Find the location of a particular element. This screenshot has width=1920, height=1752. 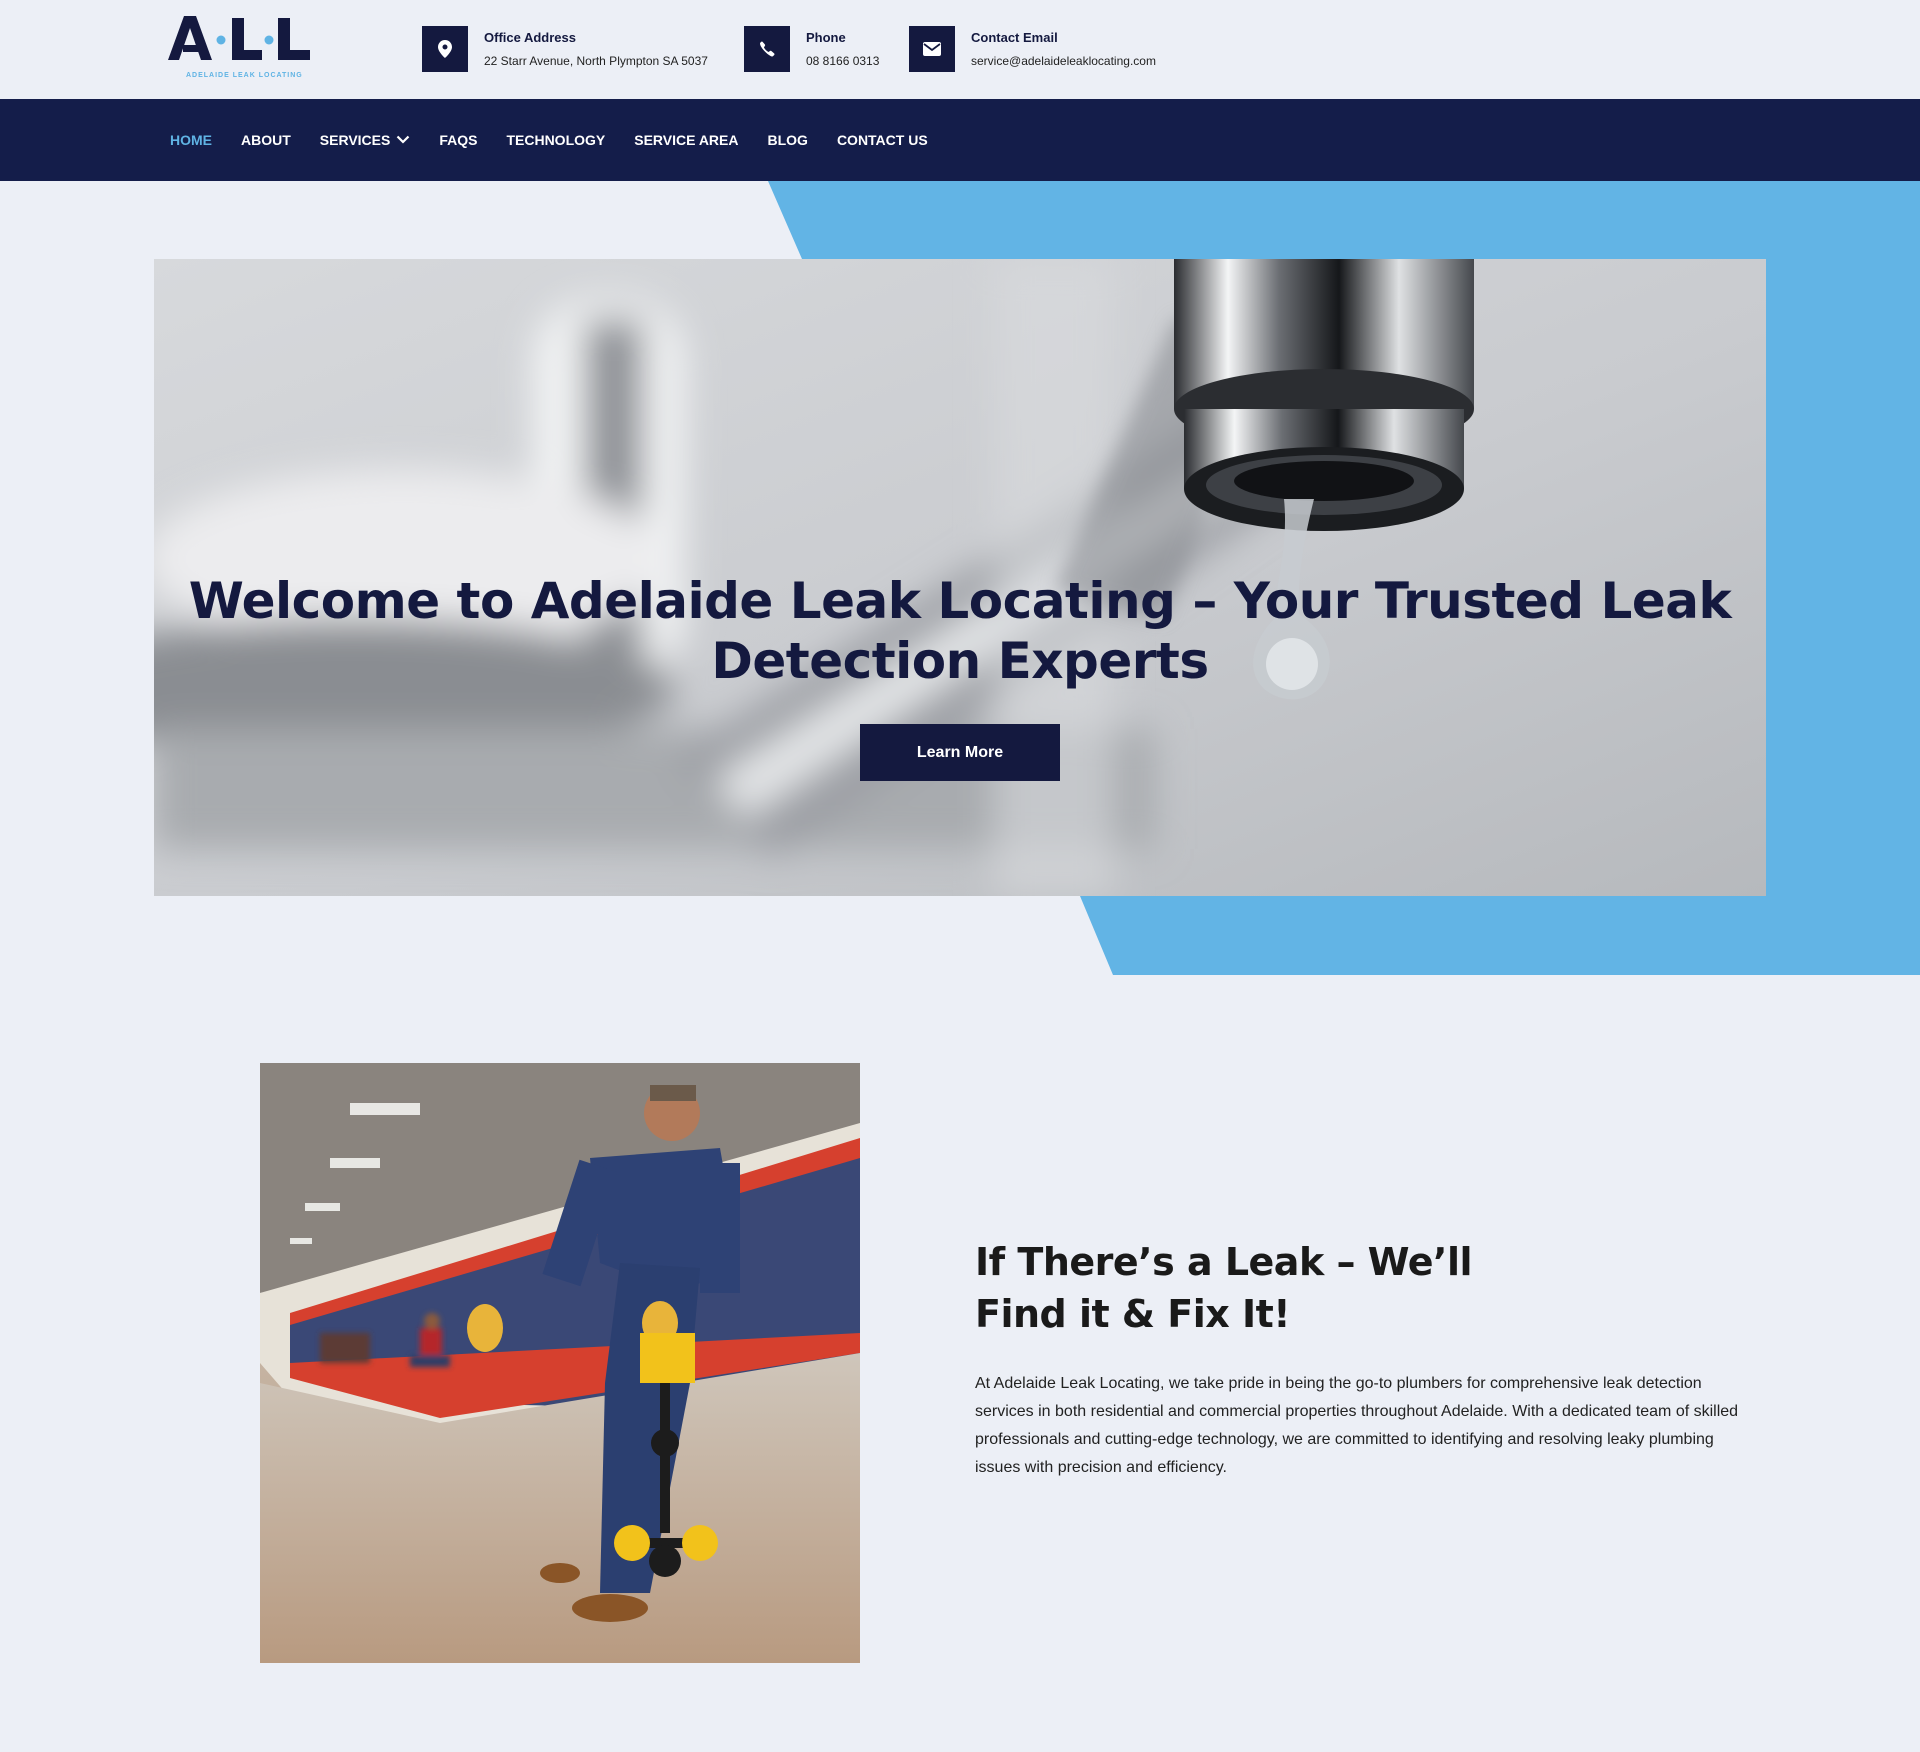

site-logo: ADELAIDE LEAK LOCATING is located at coordinates (240, 48).